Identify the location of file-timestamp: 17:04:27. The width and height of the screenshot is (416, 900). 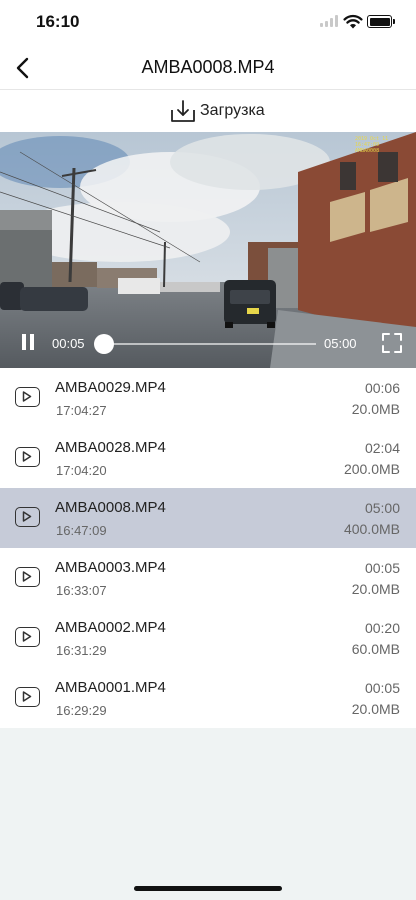
(81, 410).